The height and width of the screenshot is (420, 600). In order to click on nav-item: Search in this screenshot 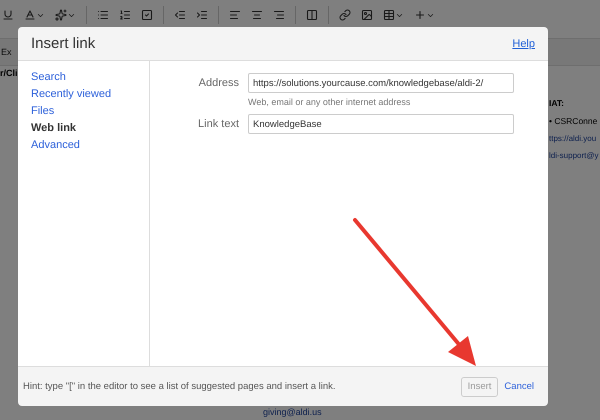, I will do `click(83, 77)`.